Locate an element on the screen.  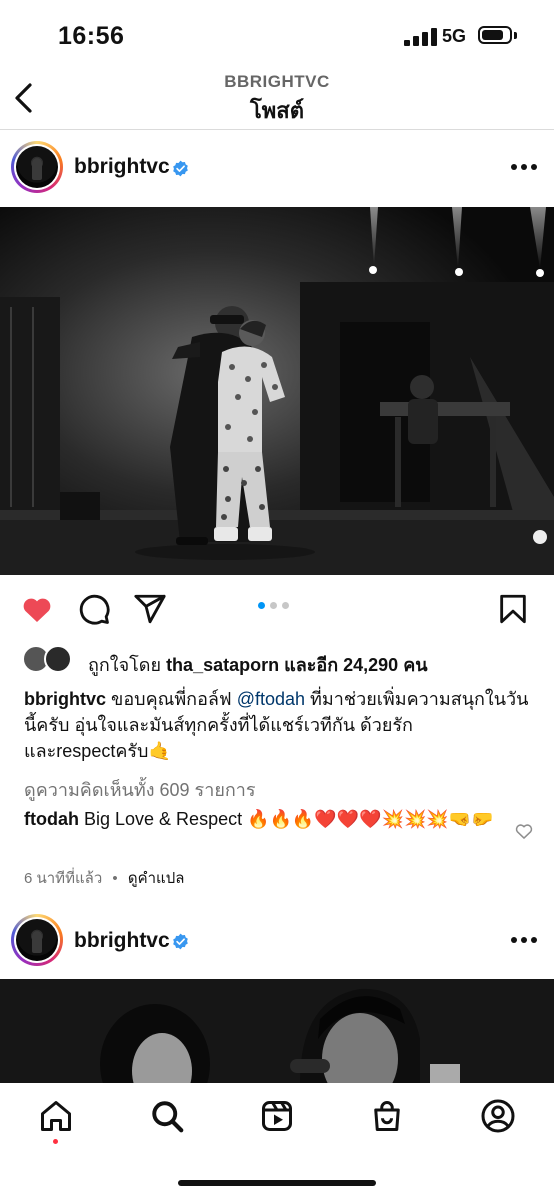
next-post-avatar is located at coordinates (37, 940).